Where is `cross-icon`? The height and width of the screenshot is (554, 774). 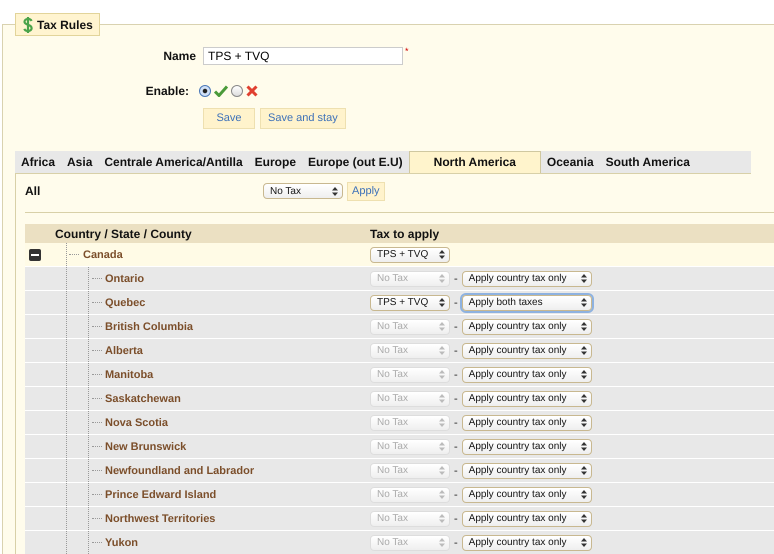 cross-icon is located at coordinates (252, 91).